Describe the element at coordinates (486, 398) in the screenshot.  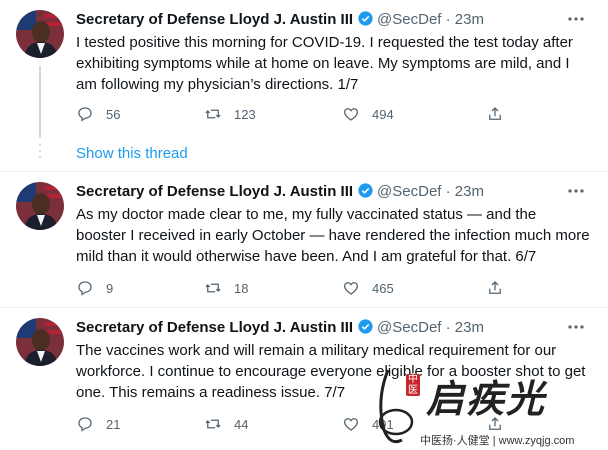
I see `watermark-logo-text: 启疾光` at that location.